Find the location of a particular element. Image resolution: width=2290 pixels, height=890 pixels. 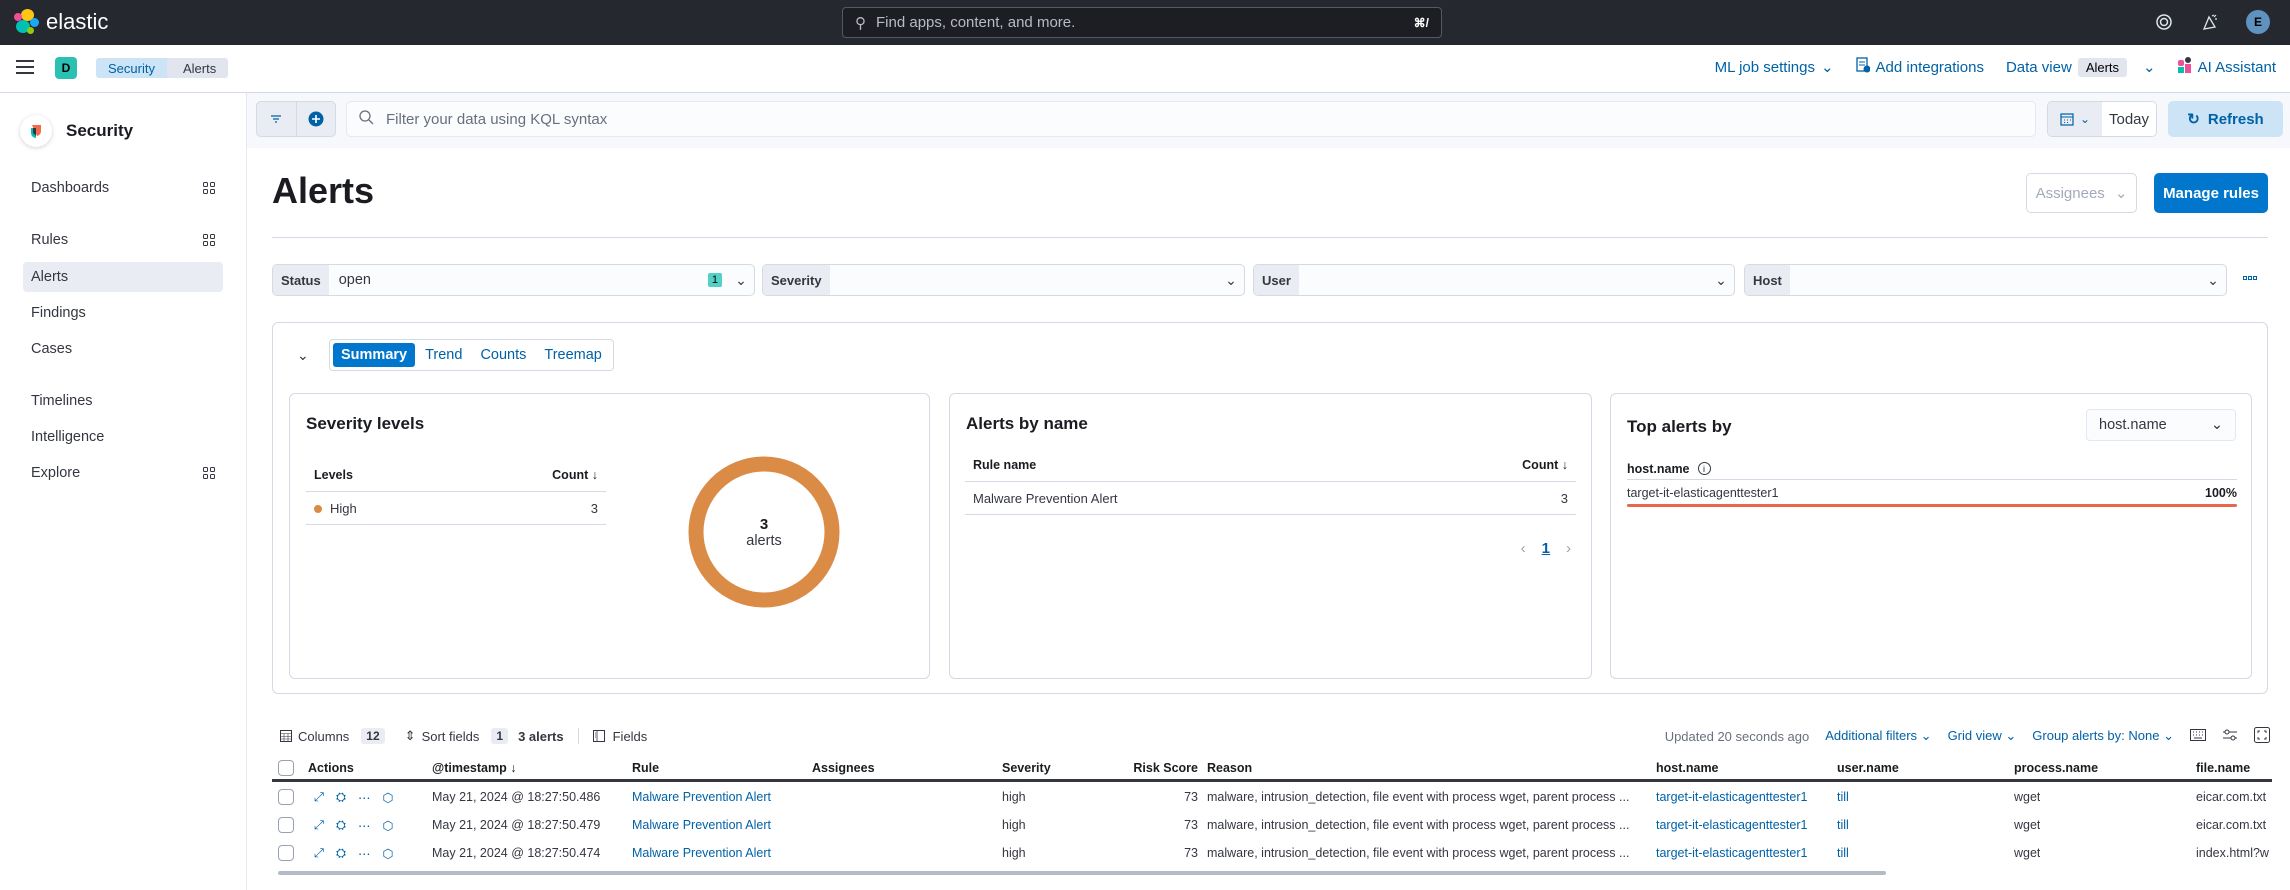

elastic-logo: elastic is located at coordinates (61, 22).